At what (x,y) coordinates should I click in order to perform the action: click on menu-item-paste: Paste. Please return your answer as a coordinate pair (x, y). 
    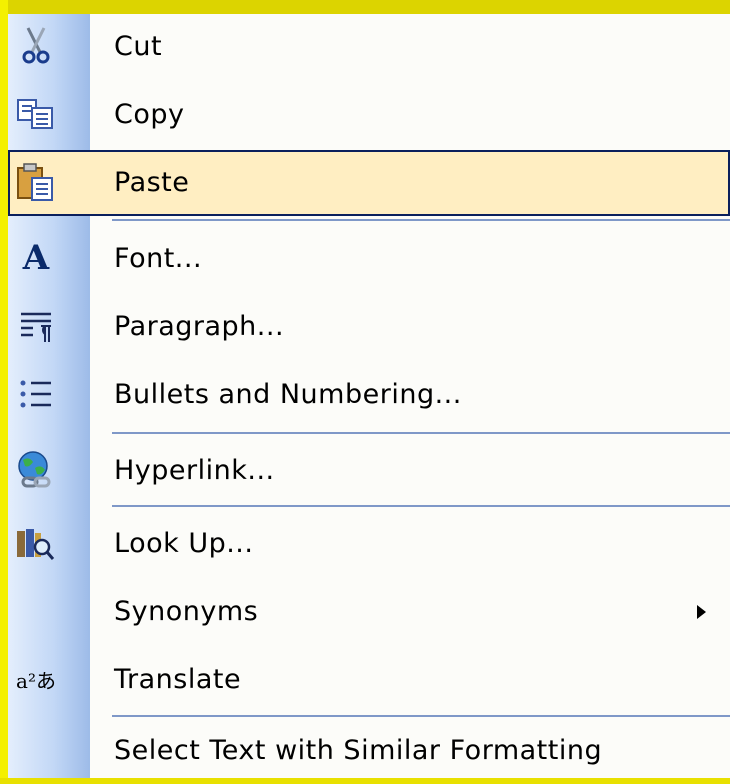
    Looking at the image, I should click on (369, 183).